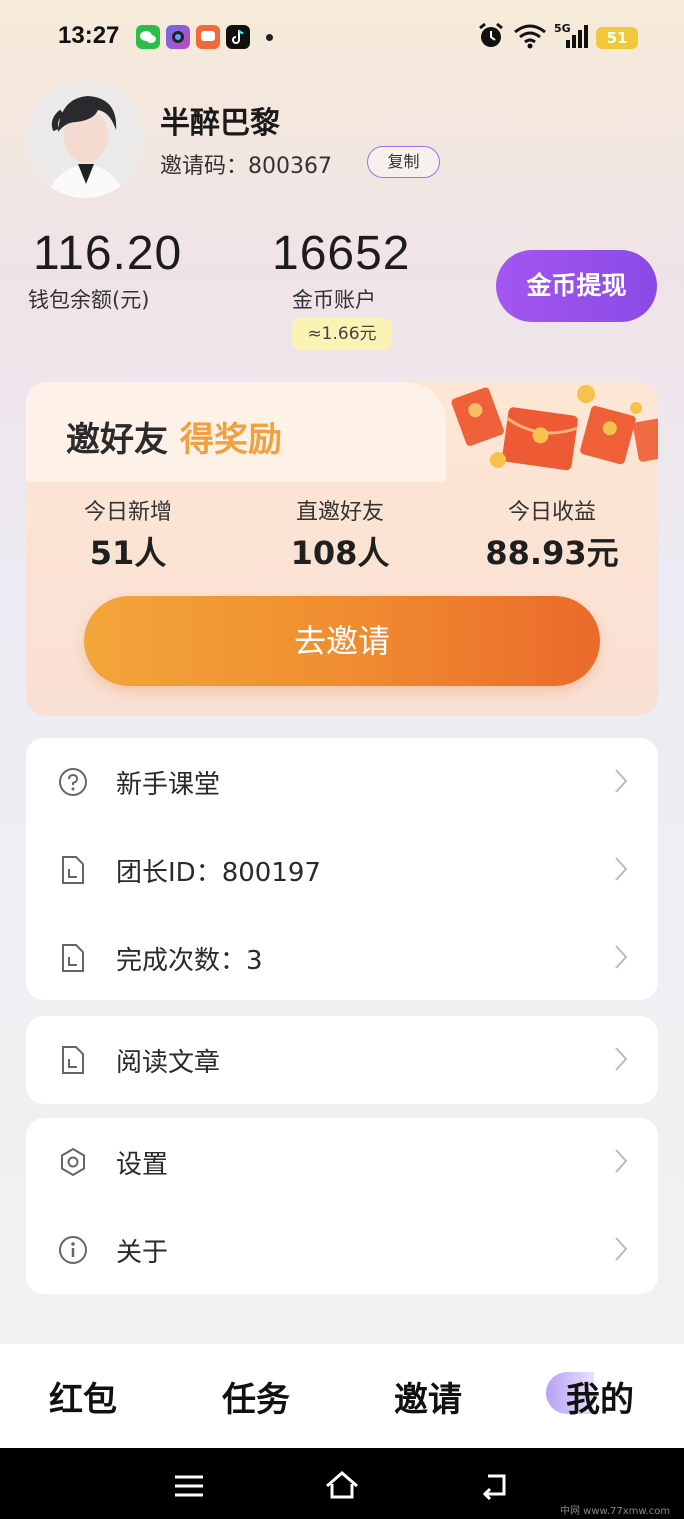  What do you see at coordinates (73, 782) in the screenshot?
I see `question-icon` at bounding box center [73, 782].